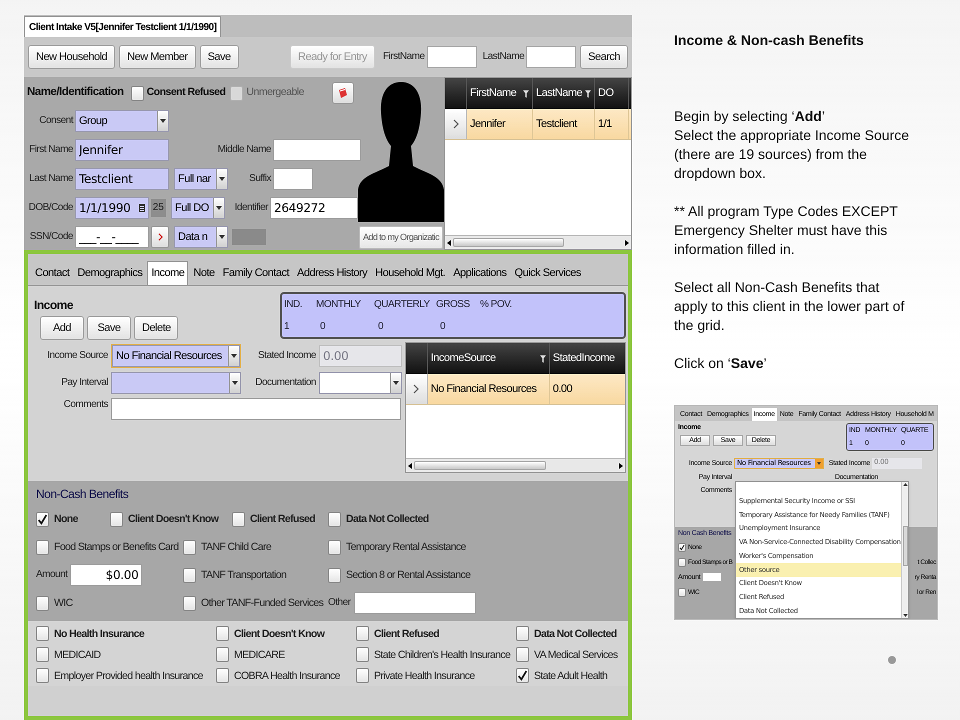  I want to click on grid-row: Jennifer Testclient 1/1, so click(538, 124).